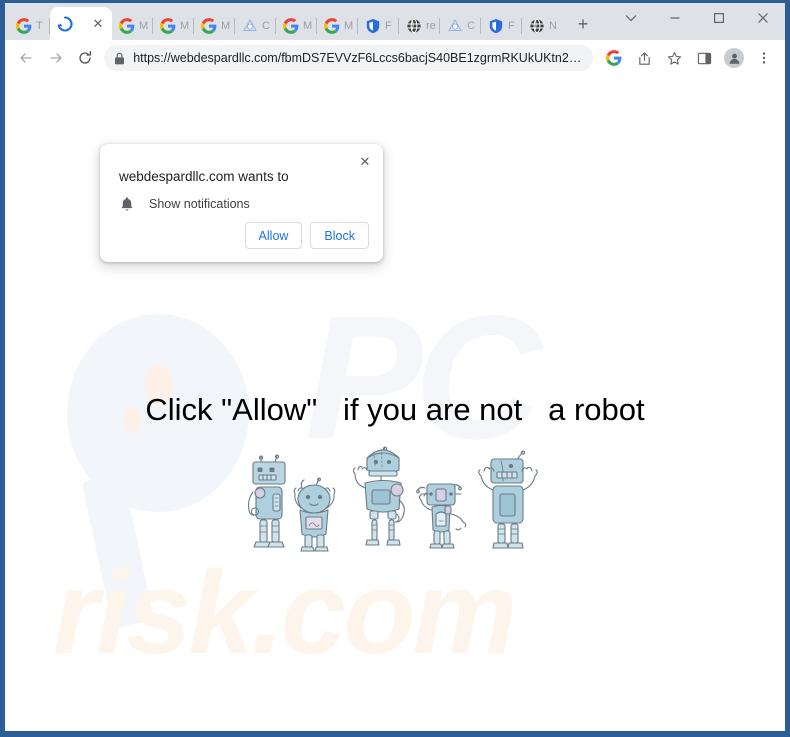  What do you see at coordinates (285, 613) in the screenshot?
I see `watermark-risk-text: risk.com` at bounding box center [285, 613].